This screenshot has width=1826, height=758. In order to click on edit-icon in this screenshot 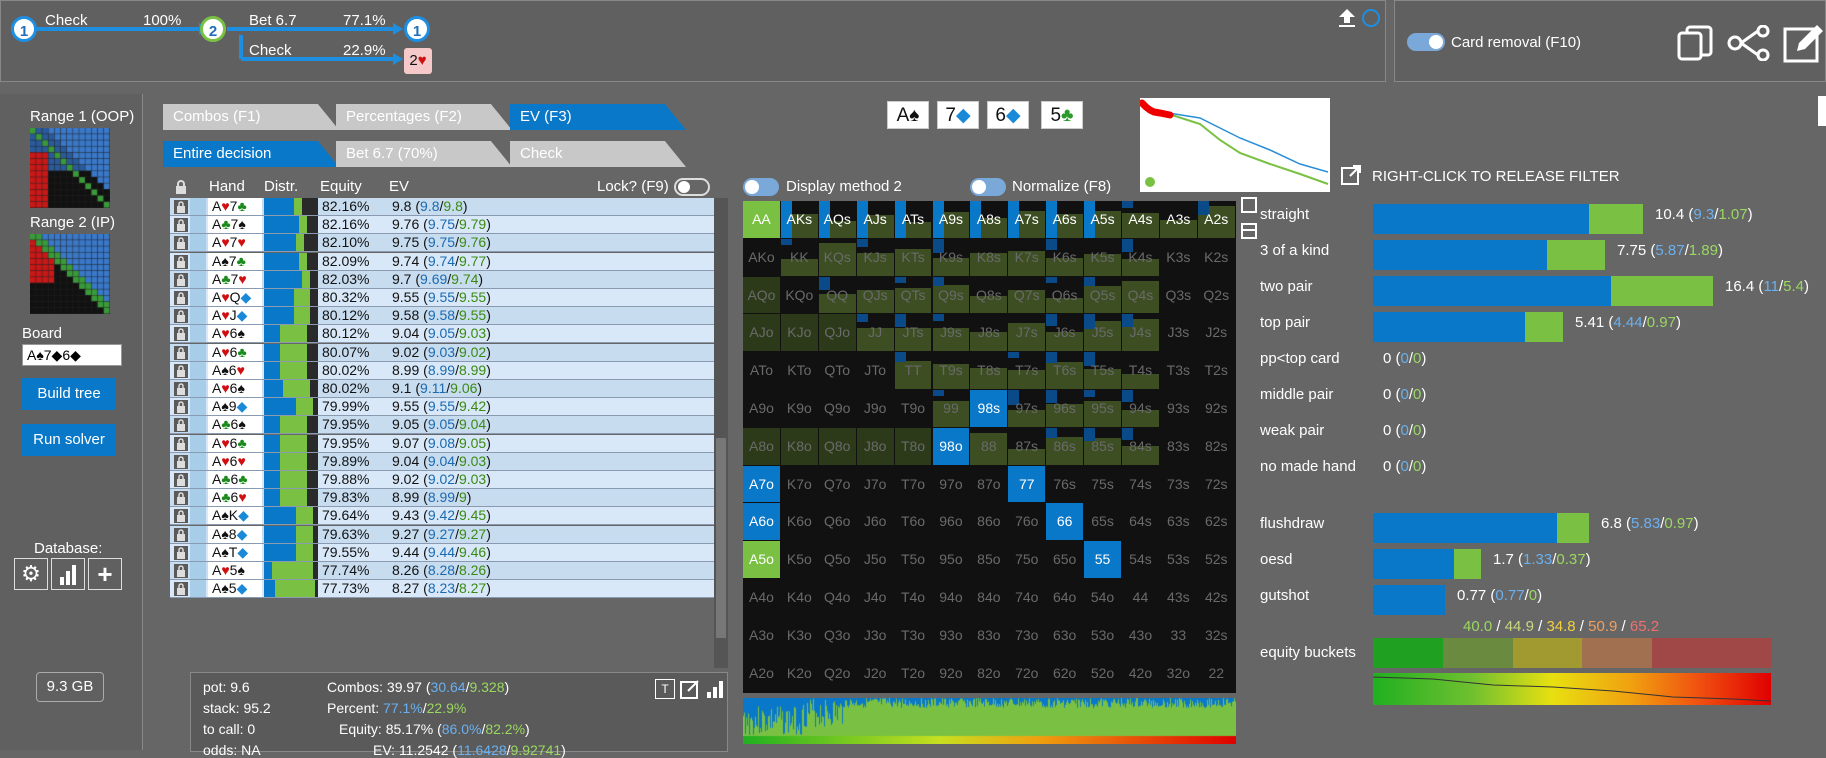, I will do `click(1803, 43)`.